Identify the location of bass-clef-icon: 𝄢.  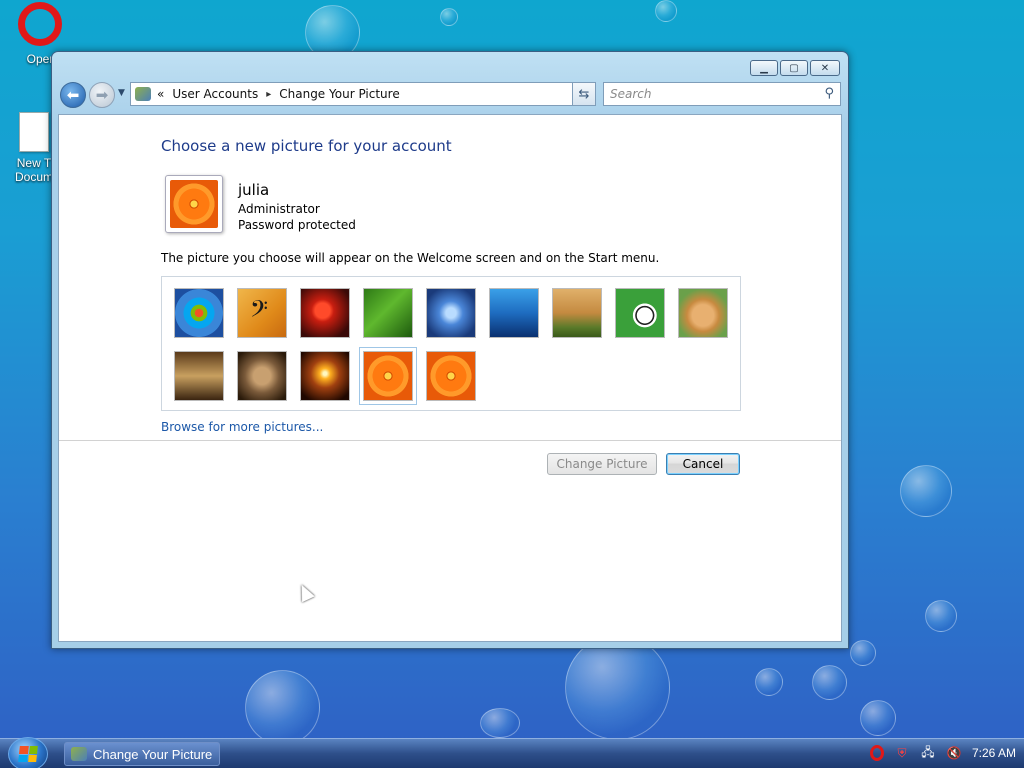
(259, 311).